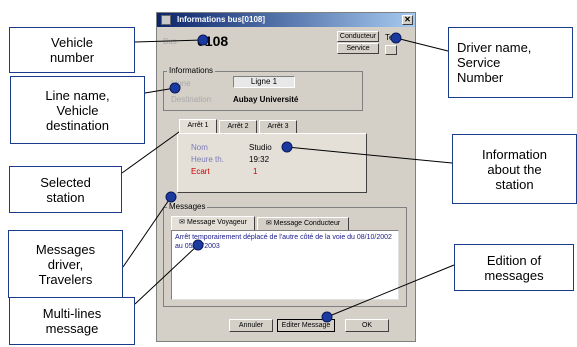 This screenshot has height=347, width=577. I want to click on callout-driver-name: Driver name, Service Number, so click(510, 62).